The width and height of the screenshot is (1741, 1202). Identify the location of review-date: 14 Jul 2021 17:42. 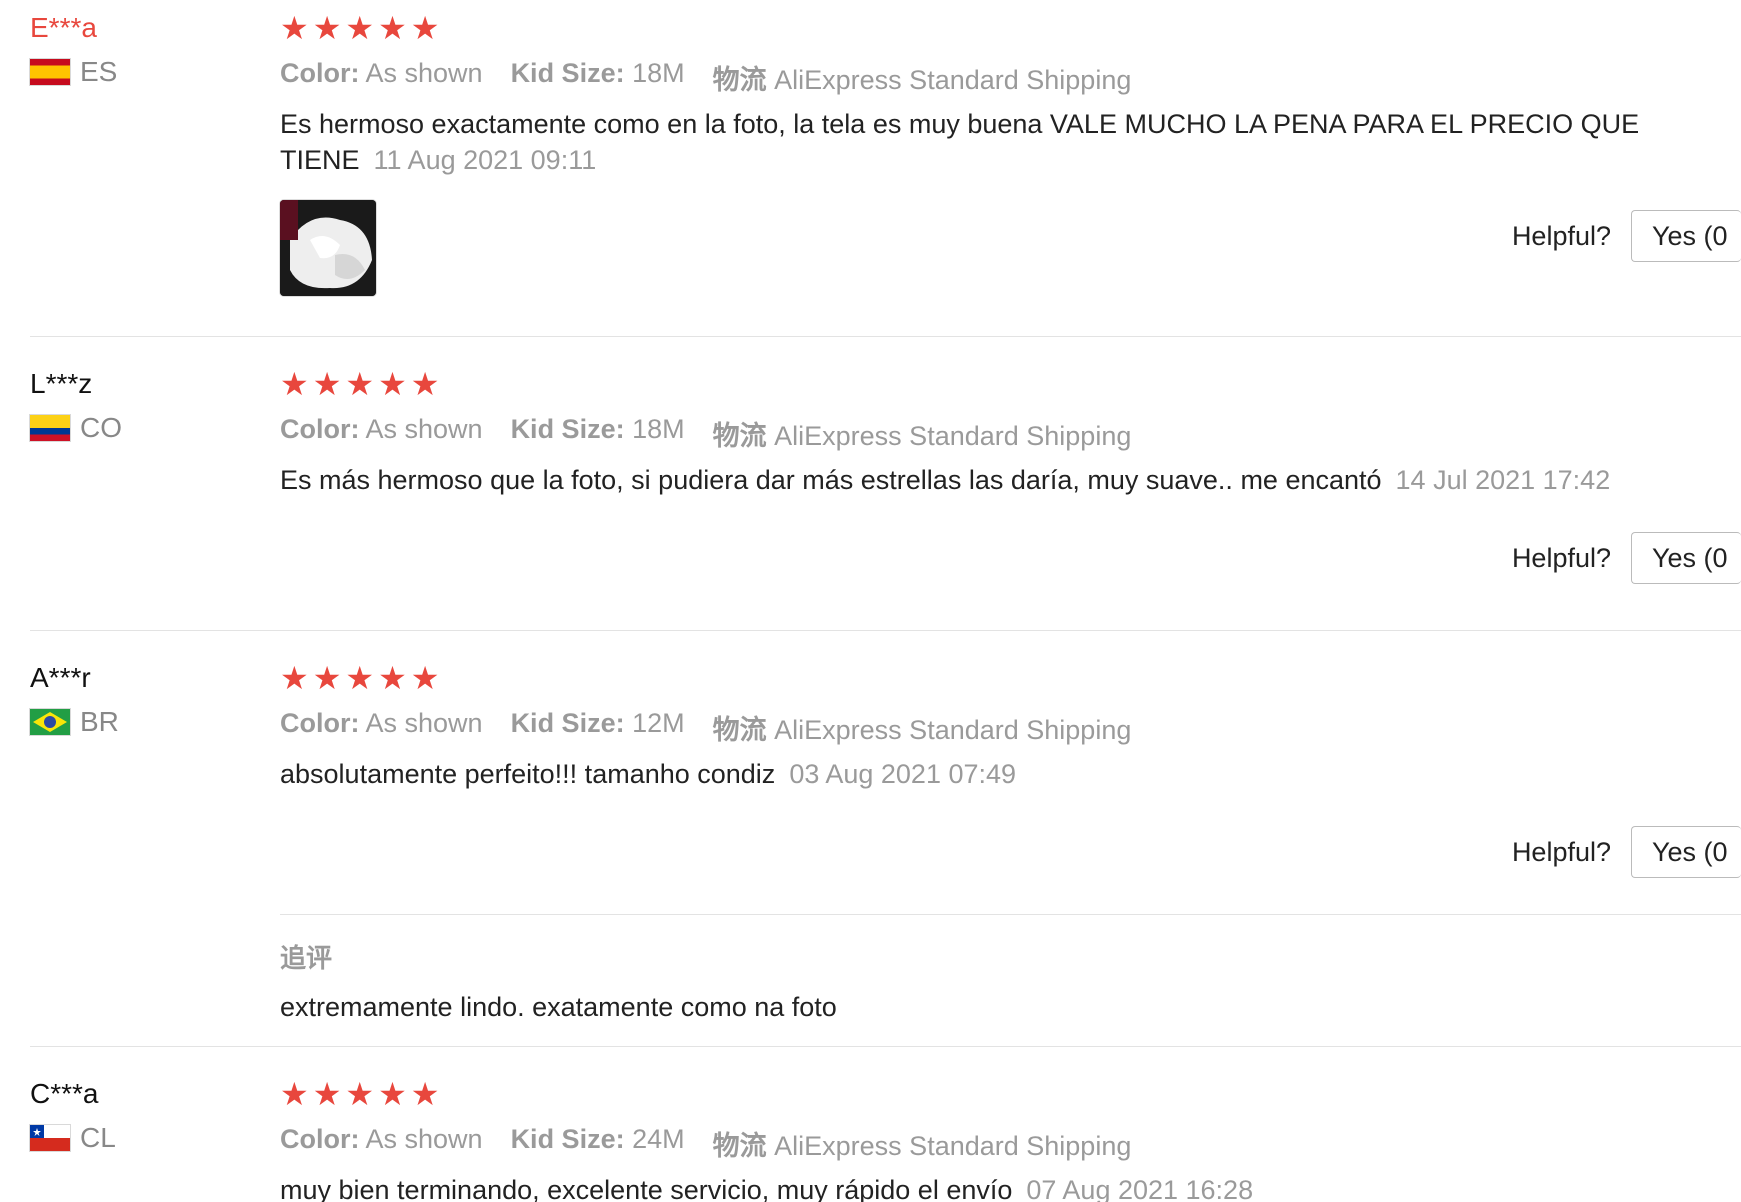
(1503, 480).